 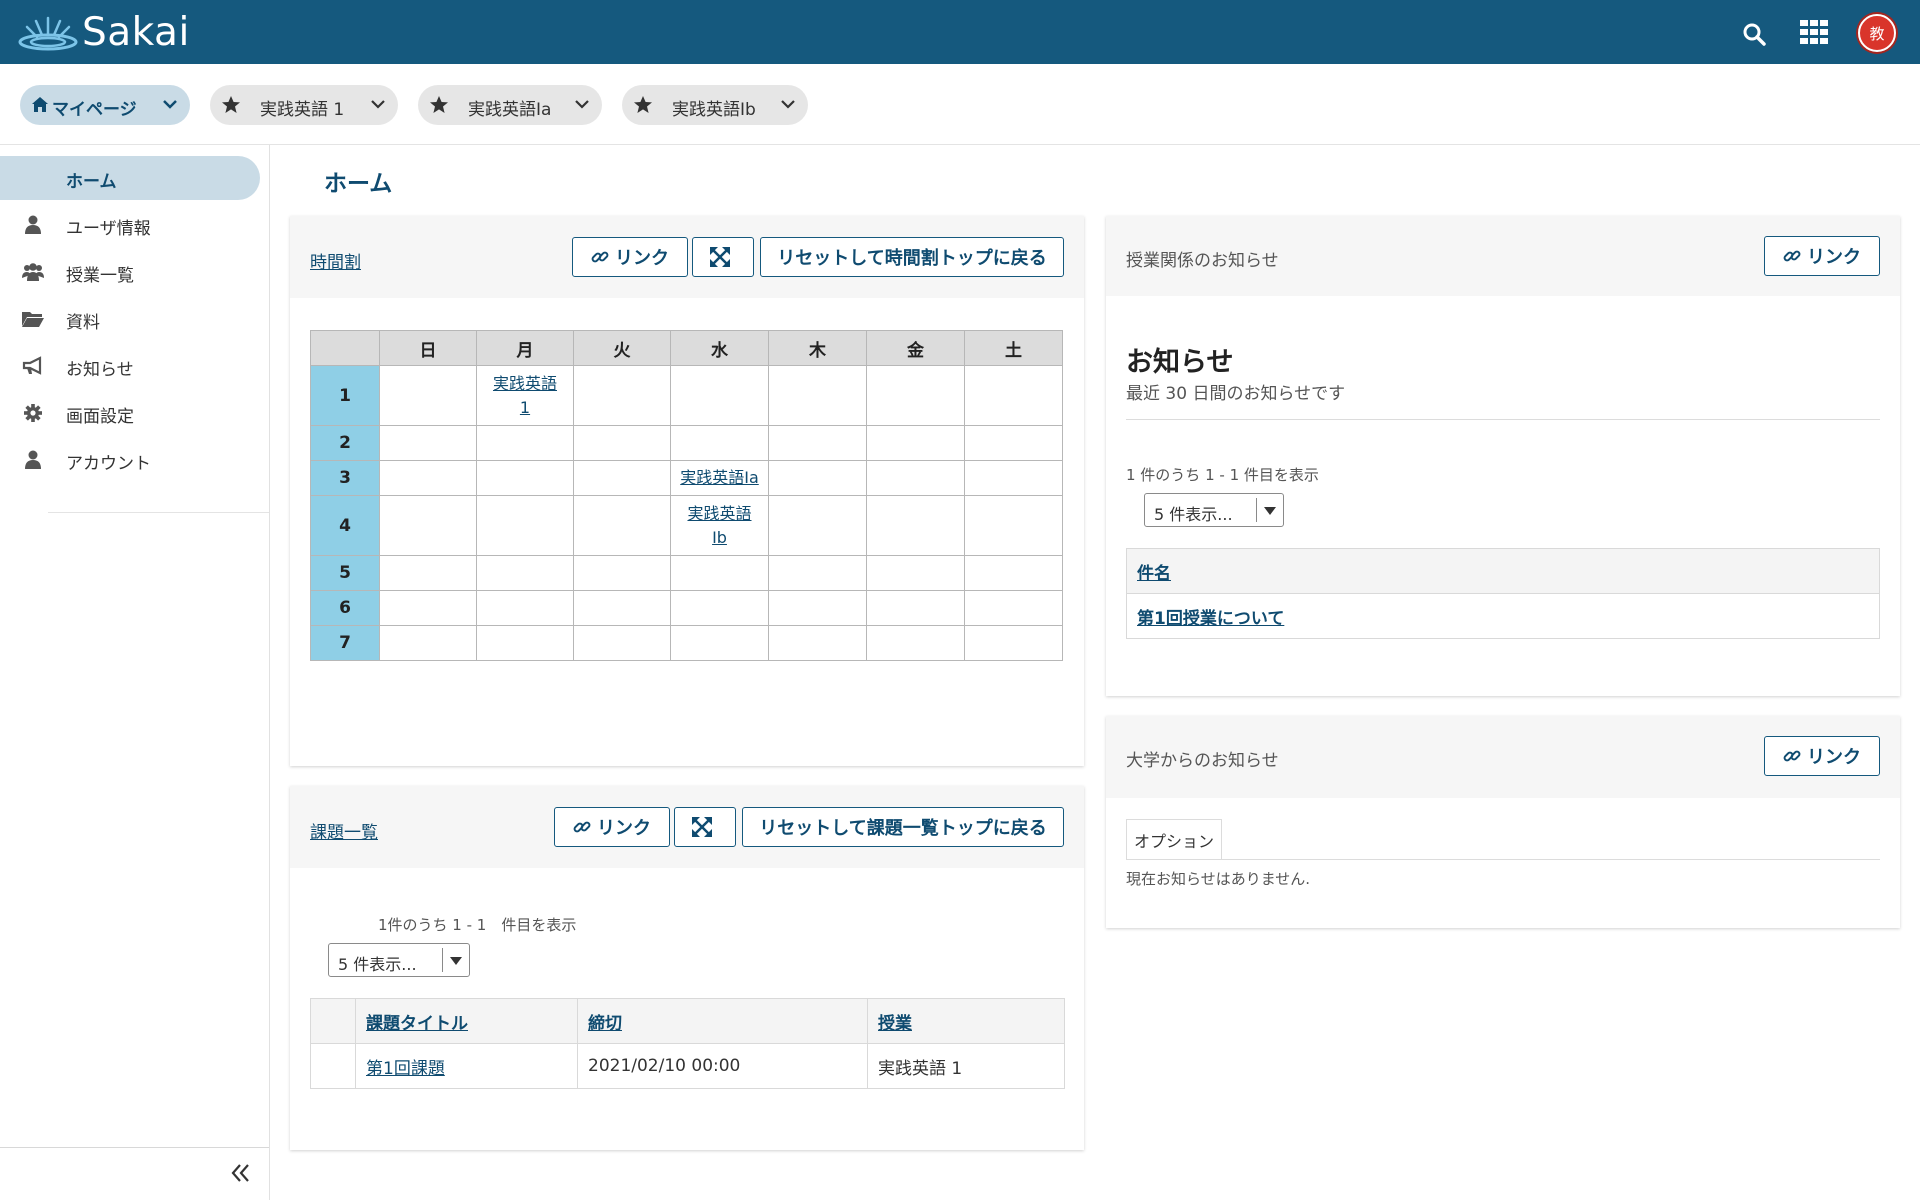 I want to click on day-header: 土, so click(x=1013, y=348).